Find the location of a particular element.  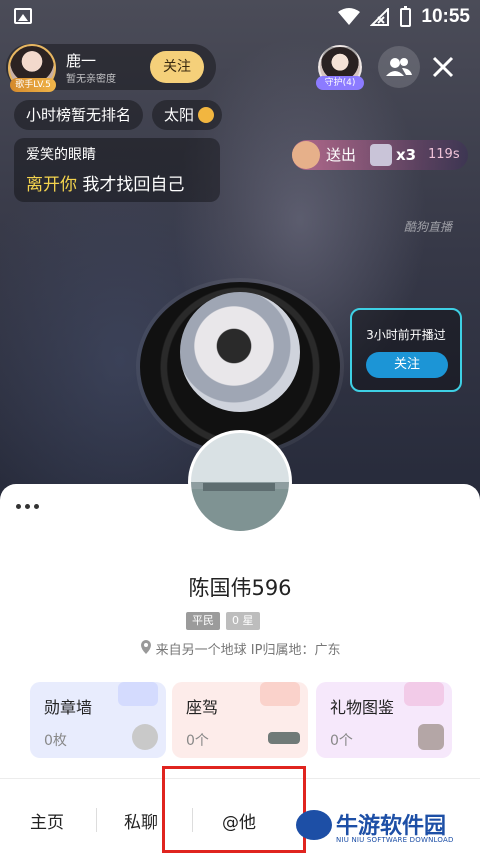

card-title: 礼物图鉴 is located at coordinates (362, 707).